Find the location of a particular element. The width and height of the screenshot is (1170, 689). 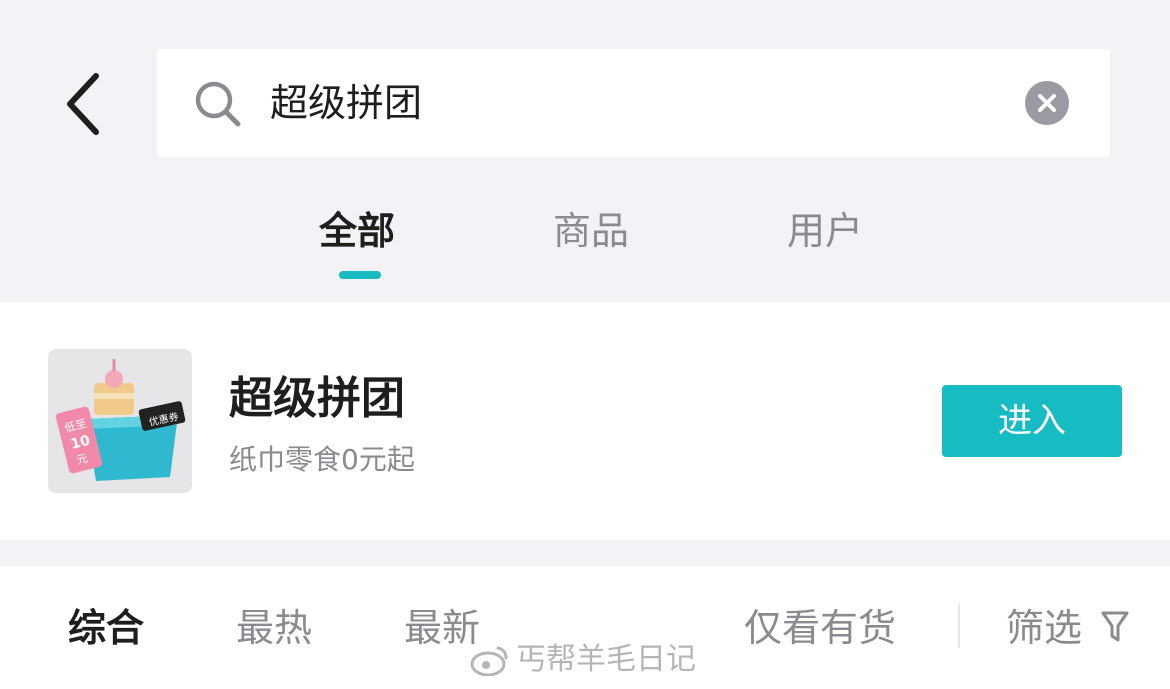

filter-icon is located at coordinates (1115, 627).